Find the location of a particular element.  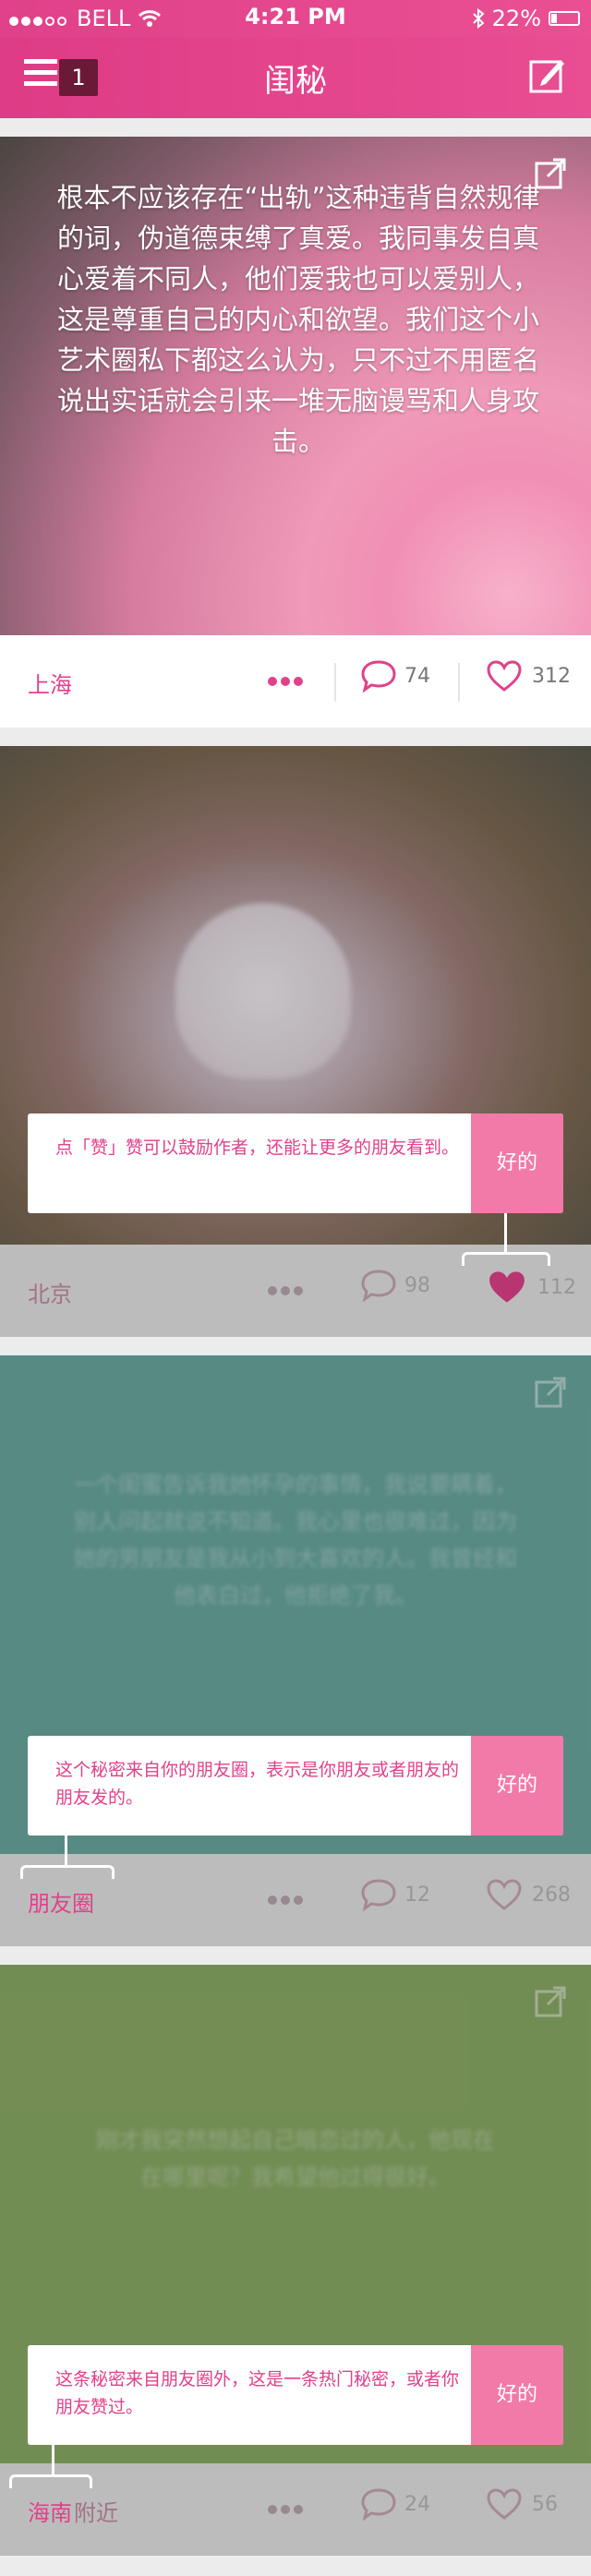

tooltip-friends: 这个秘密来自你的朋友圈，表示是你朋友或者朋友的朋友发的。 好的 is located at coordinates (295, 1786).